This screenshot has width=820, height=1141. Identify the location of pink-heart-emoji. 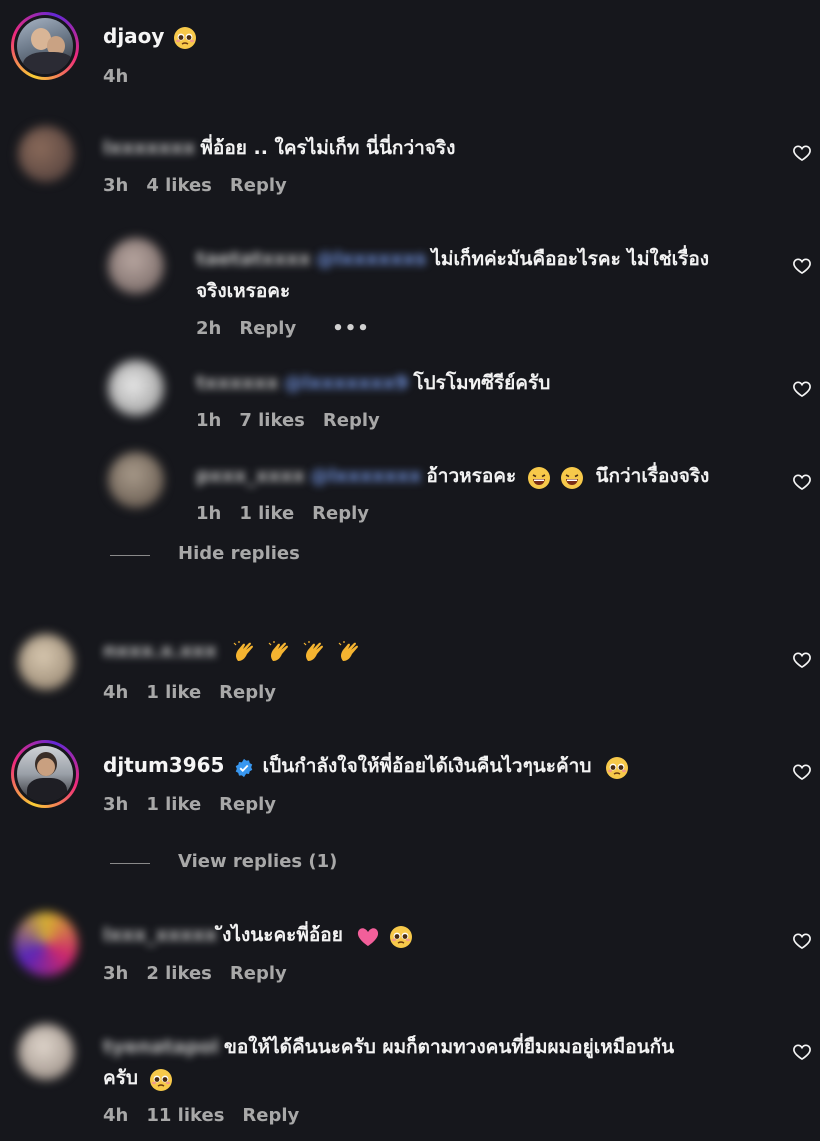
(368, 937).